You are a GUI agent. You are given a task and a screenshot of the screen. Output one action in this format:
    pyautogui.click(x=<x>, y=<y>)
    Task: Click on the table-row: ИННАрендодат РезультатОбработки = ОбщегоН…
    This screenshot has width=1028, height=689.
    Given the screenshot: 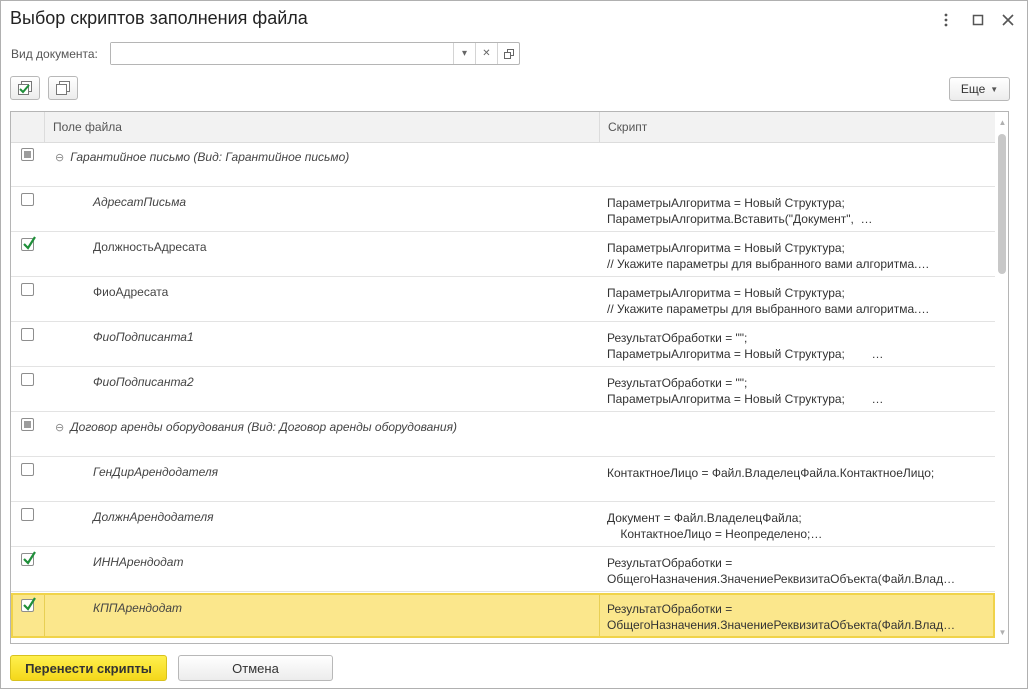 What is the action you would take?
    pyautogui.click(x=503, y=569)
    